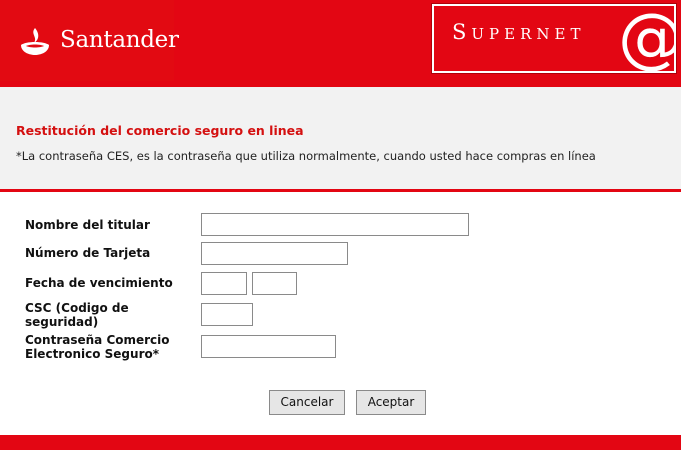  I want to click on csc-label: CSC (Codigo de seguridad), so click(77, 315).